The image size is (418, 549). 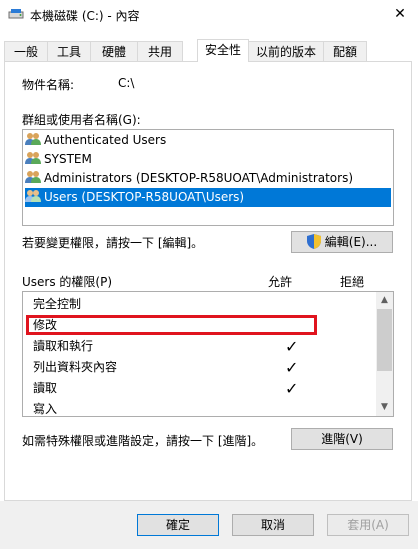 What do you see at coordinates (280, 282) in the screenshot?
I see `allow-column-header: 允許` at bounding box center [280, 282].